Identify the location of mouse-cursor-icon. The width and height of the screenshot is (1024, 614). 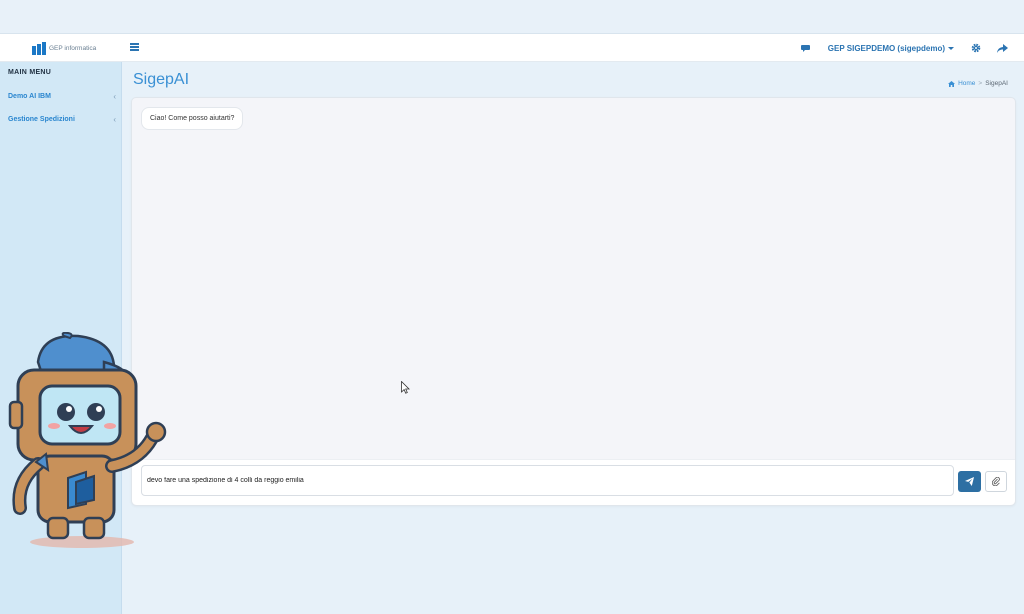
(405, 387).